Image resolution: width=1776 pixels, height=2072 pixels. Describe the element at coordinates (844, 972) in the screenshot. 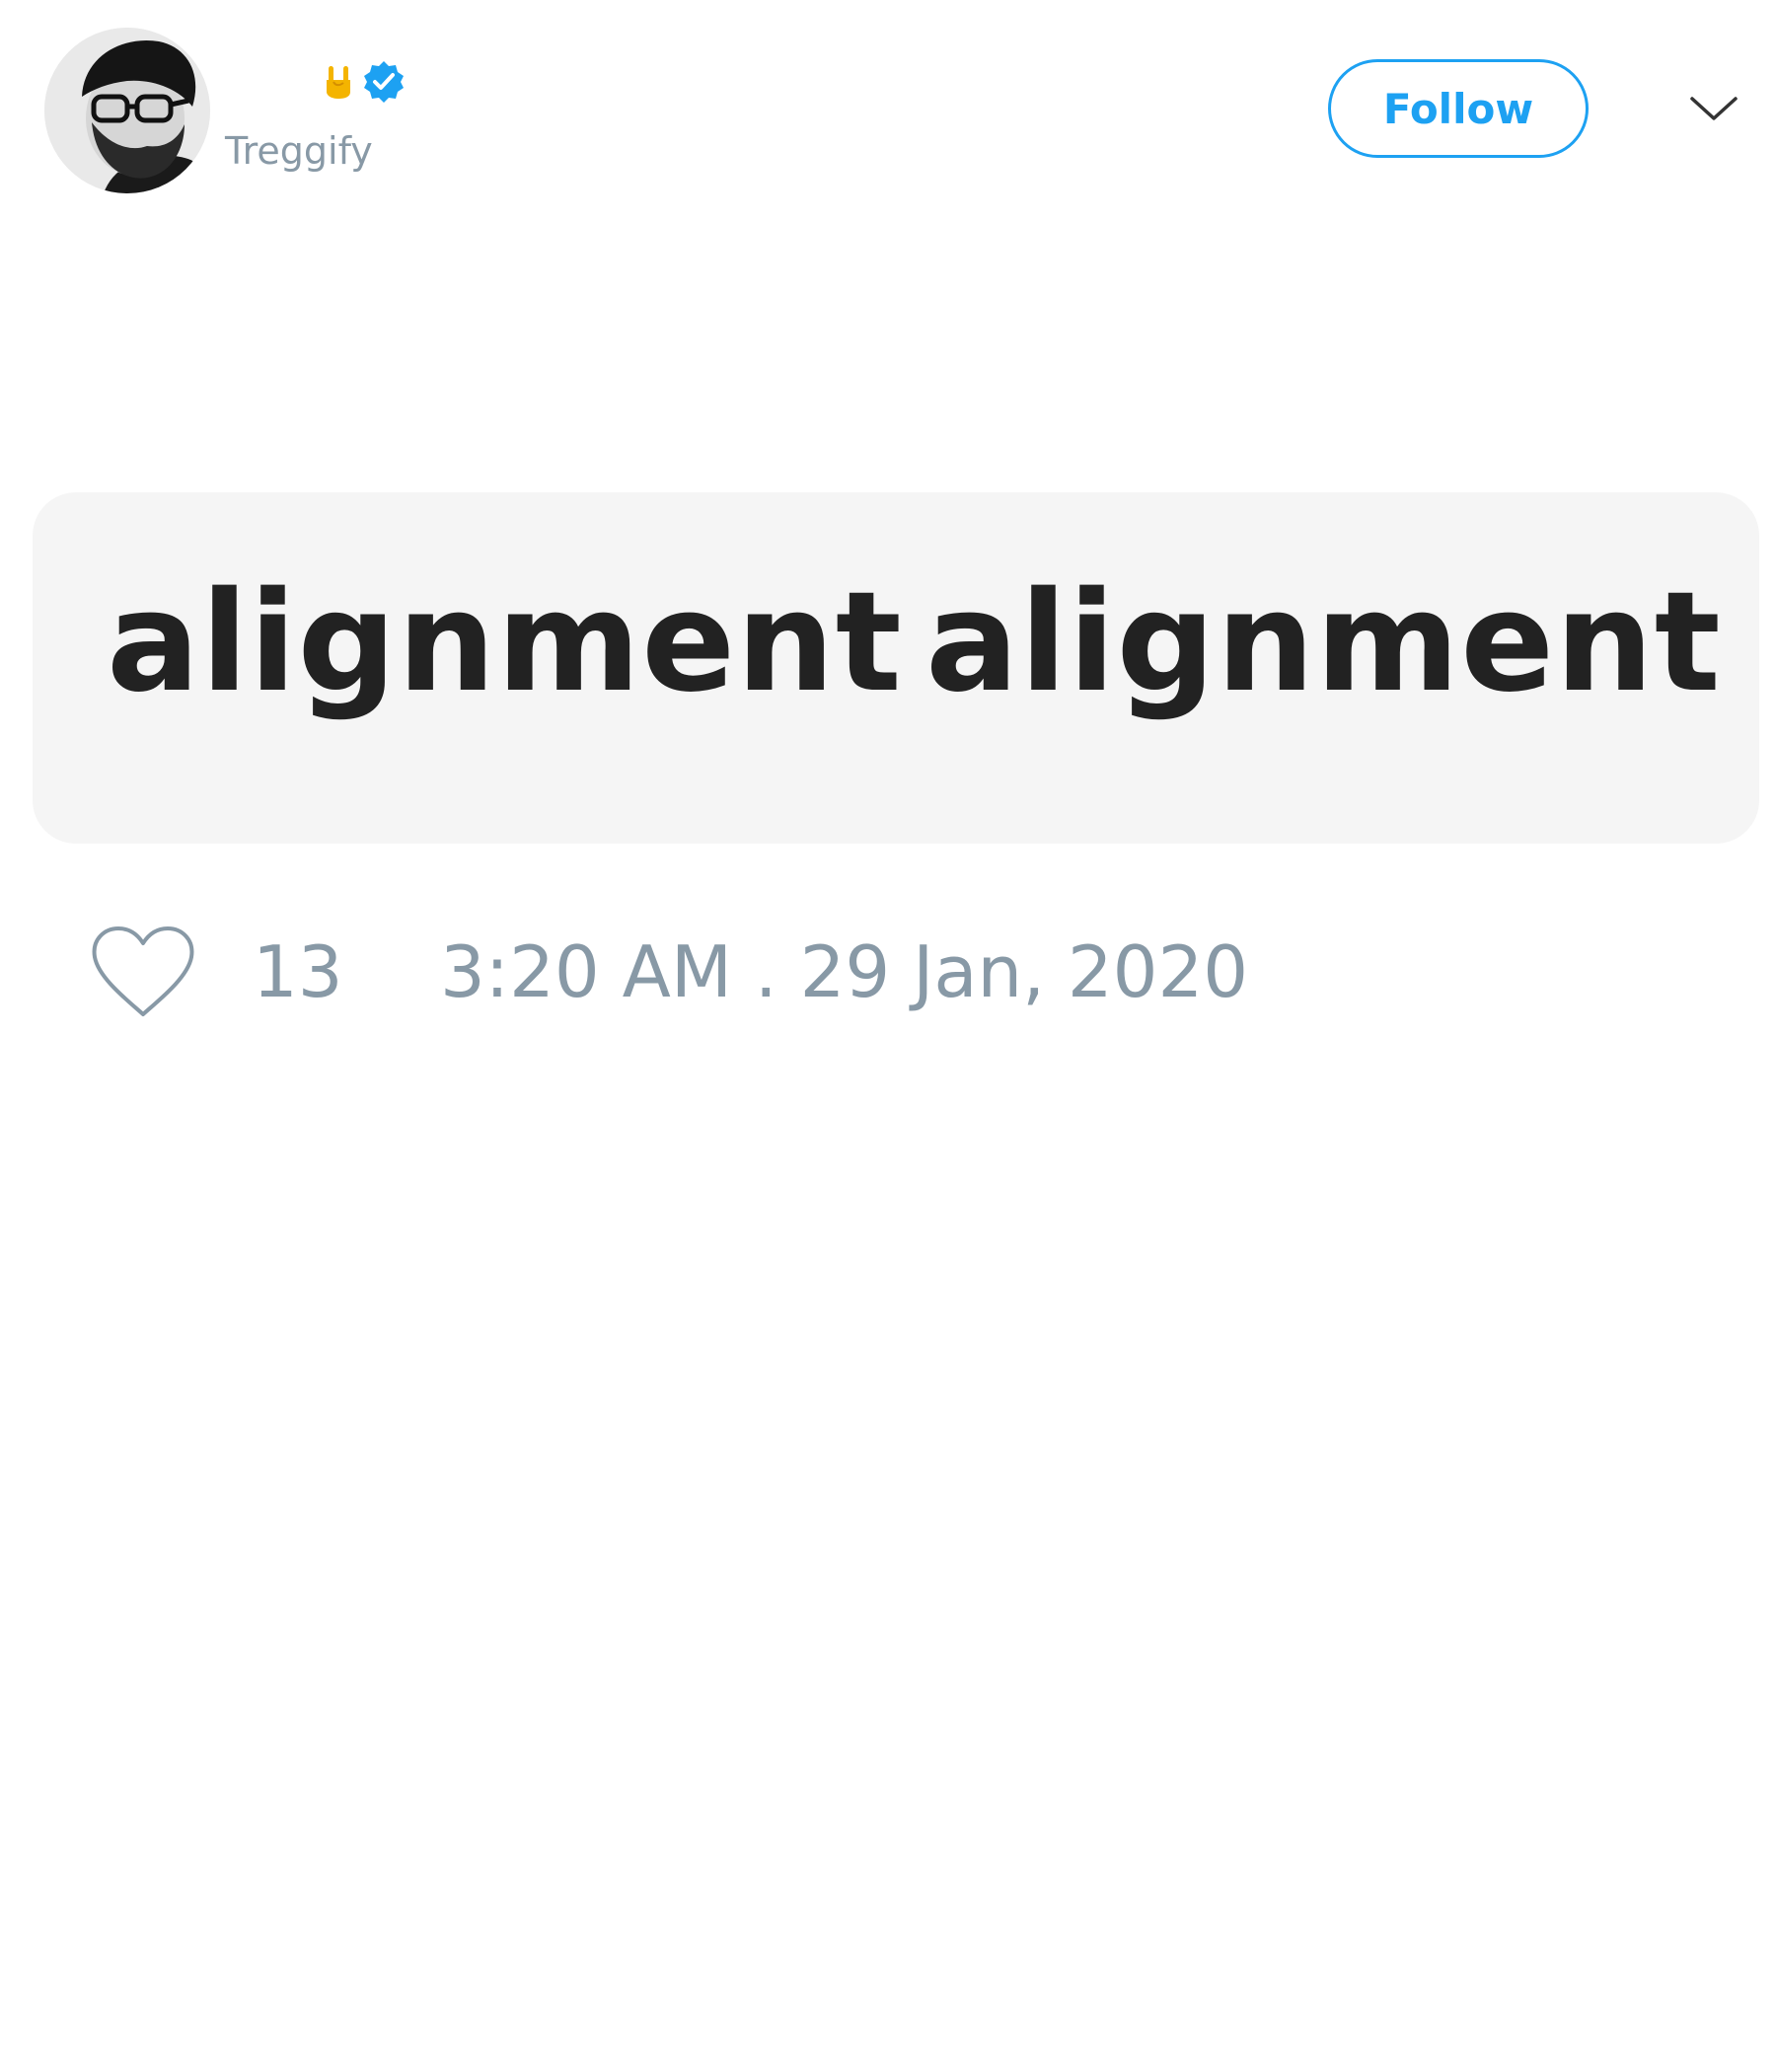

I see `tweet-timestamp: 3:20 AM . 29 Jan, 2020` at that location.